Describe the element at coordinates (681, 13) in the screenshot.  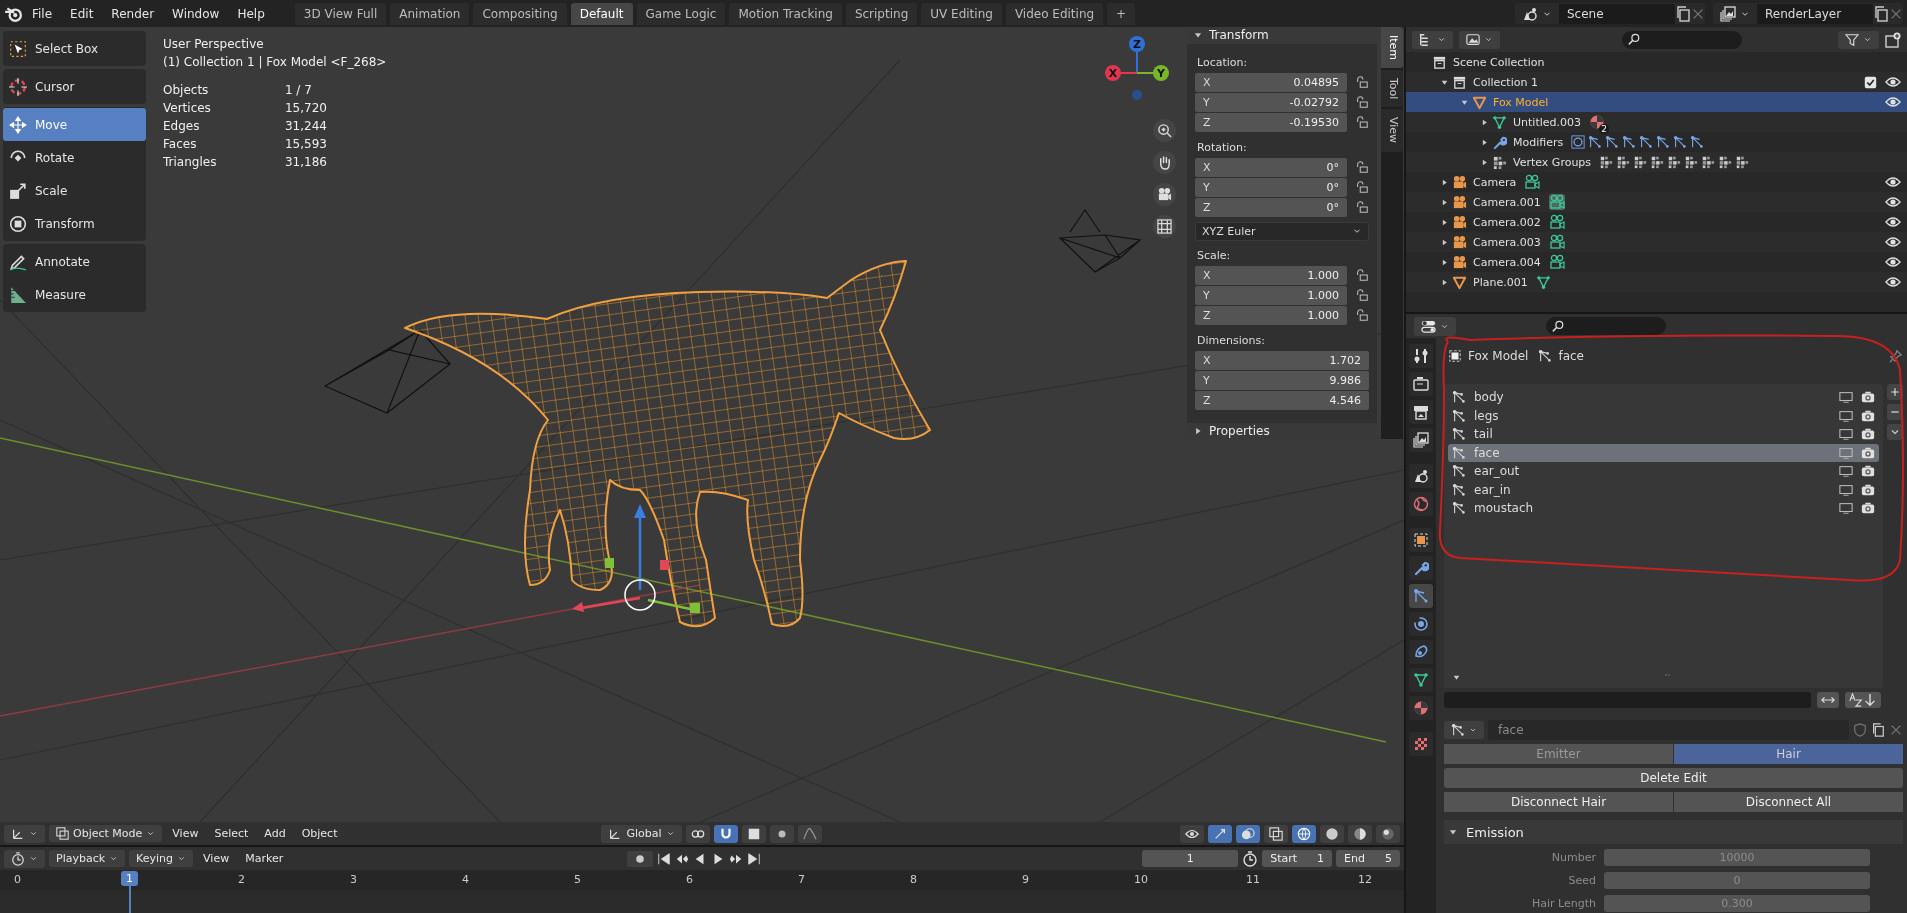
I see `workspace-tab: Game Logic` at that location.